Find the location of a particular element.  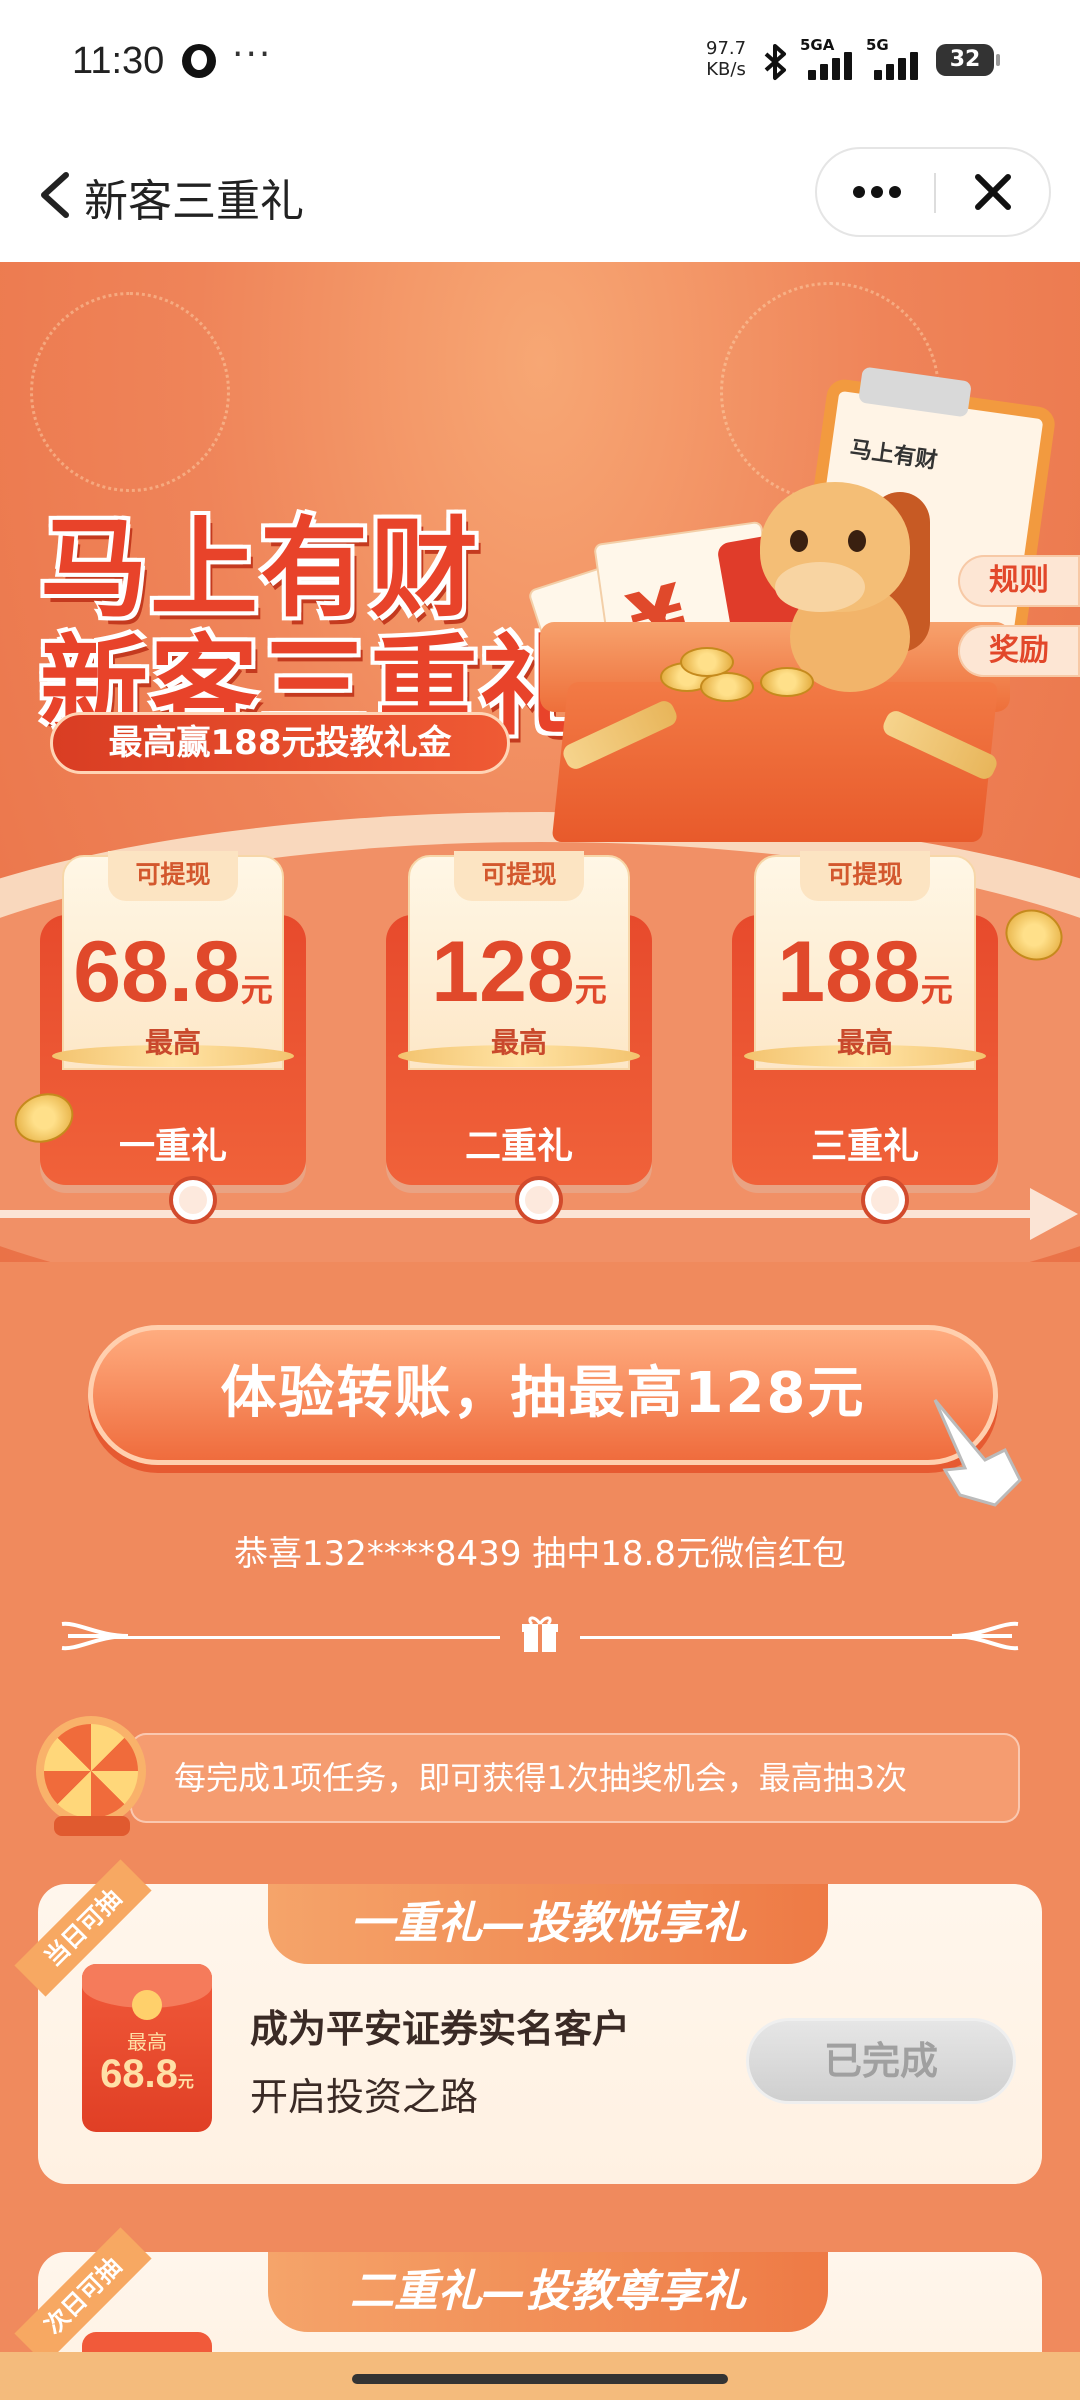

signal-5ga-label: 5GA is located at coordinates (817, 45).